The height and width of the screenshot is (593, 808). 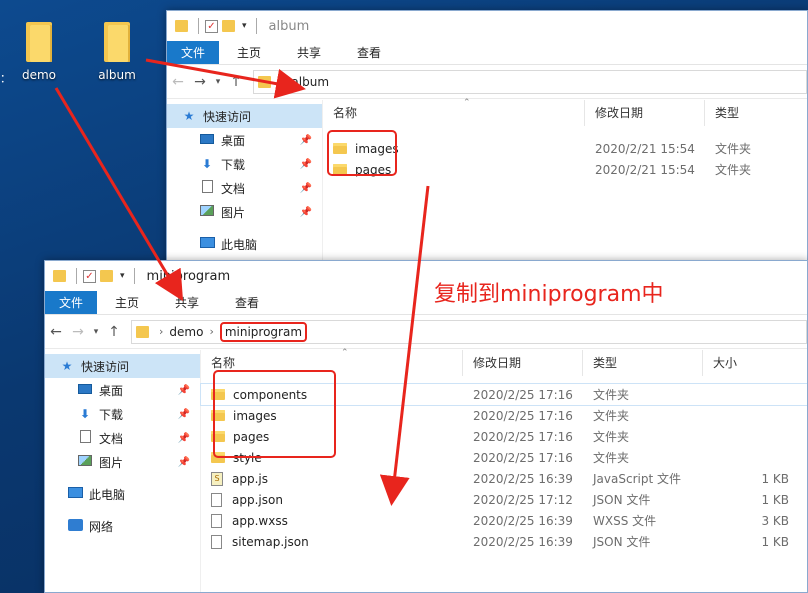 I want to click on javascript-file-icon: S, so click(x=217, y=478).